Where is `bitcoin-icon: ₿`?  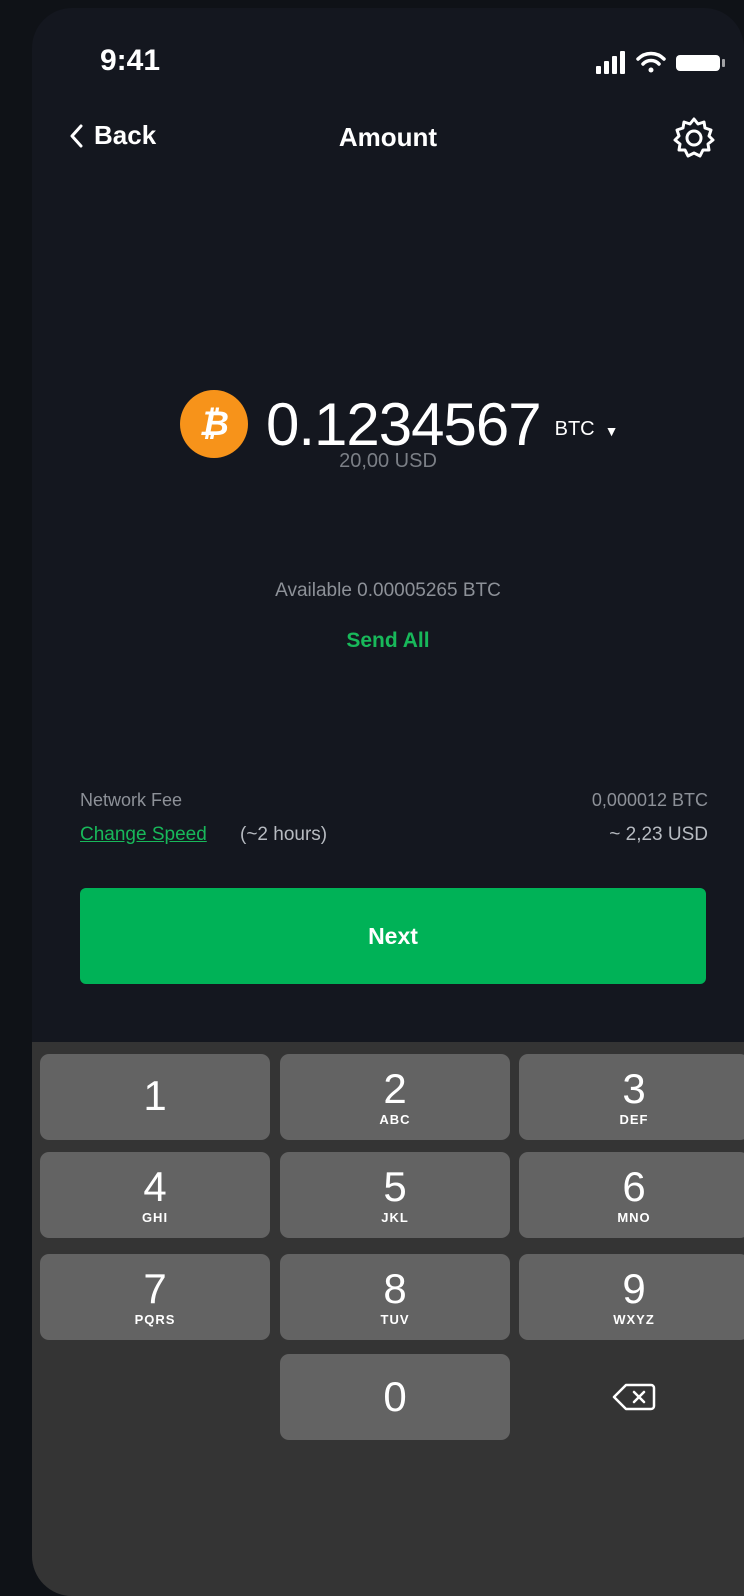 bitcoin-icon: ₿ is located at coordinates (214, 424).